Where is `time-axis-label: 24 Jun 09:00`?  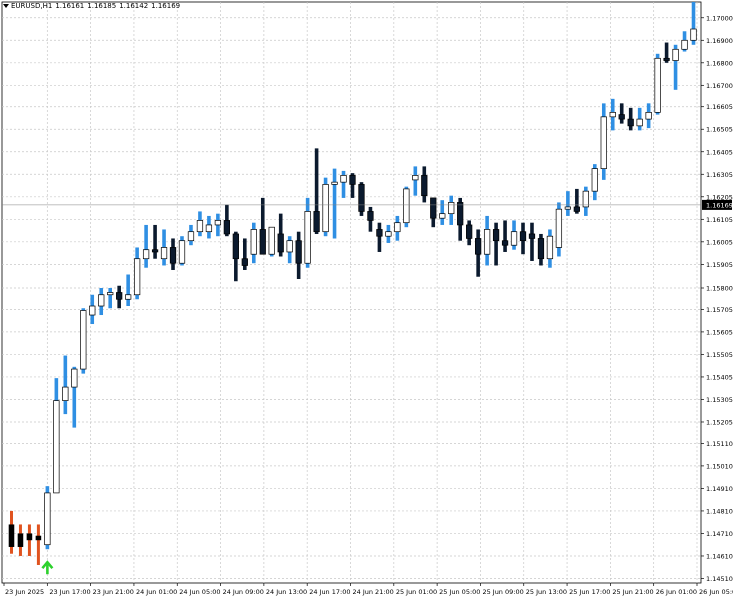 time-axis-label: 24 Jun 09:00 is located at coordinates (243, 592).